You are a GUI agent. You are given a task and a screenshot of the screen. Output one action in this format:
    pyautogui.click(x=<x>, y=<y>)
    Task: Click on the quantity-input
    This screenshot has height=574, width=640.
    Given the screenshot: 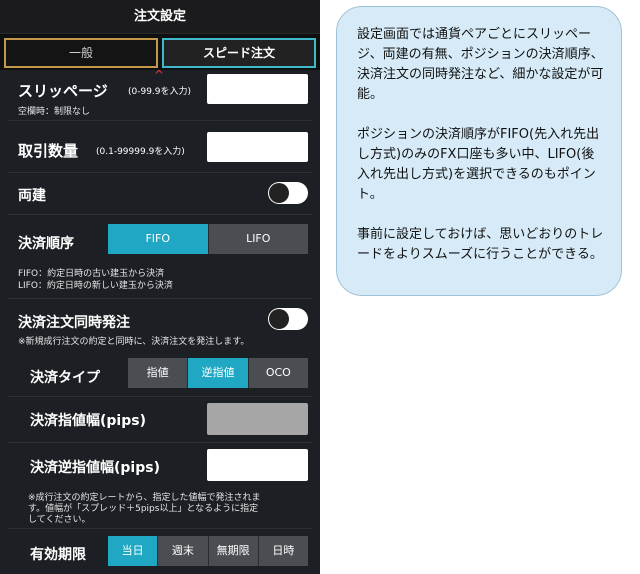 What is the action you would take?
    pyautogui.click(x=257, y=147)
    